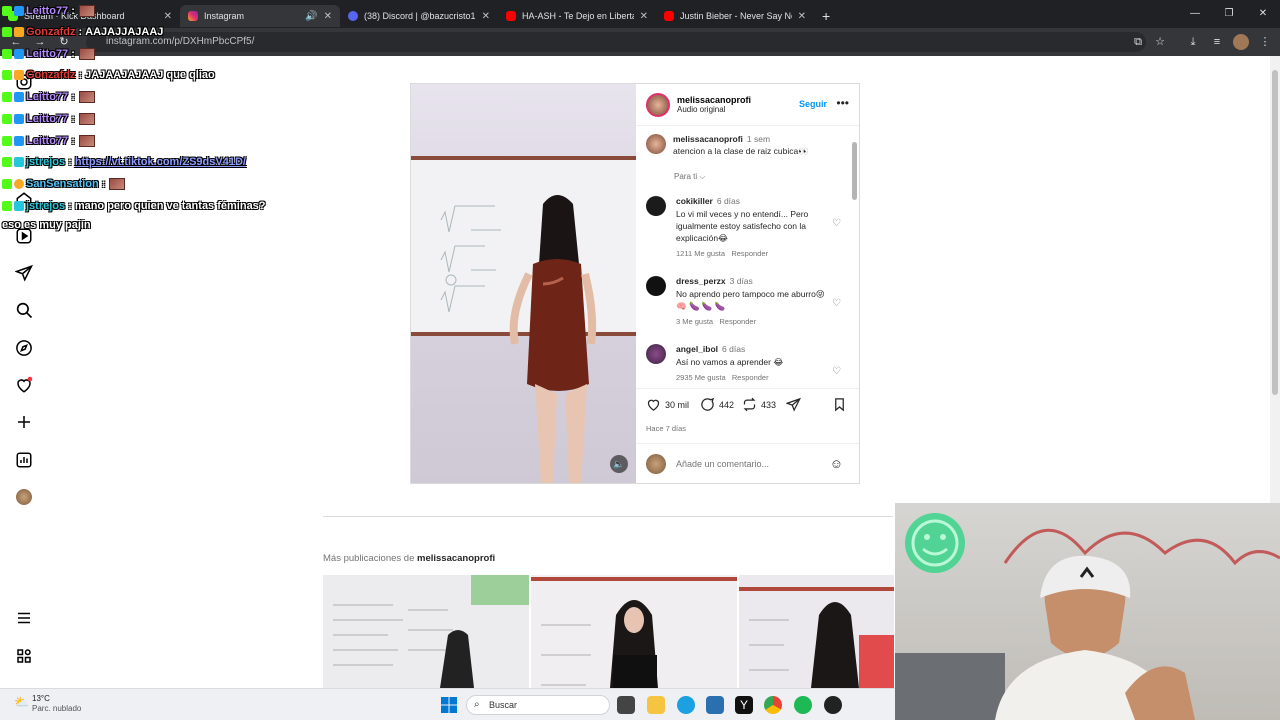 This screenshot has height=720, width=1280. Describe the element at coordinates (449, 705) in the screenshot. I see `windows-start-icon` at that location.